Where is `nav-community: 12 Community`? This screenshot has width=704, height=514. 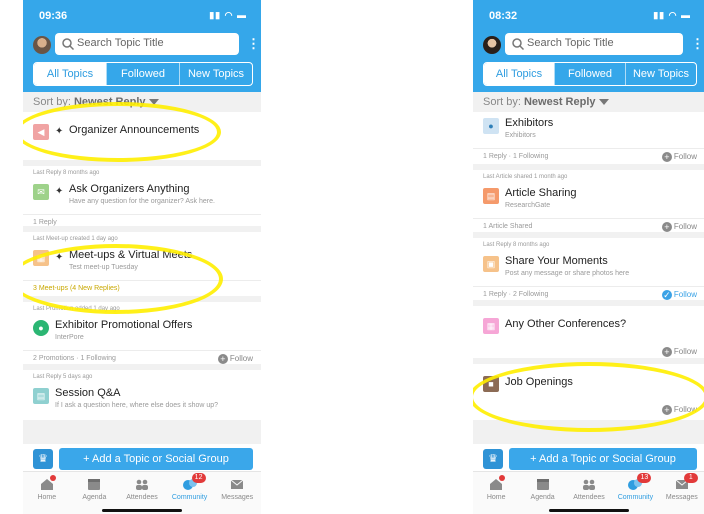 nav-community: 12 Community is located at coordinates (190, 493).